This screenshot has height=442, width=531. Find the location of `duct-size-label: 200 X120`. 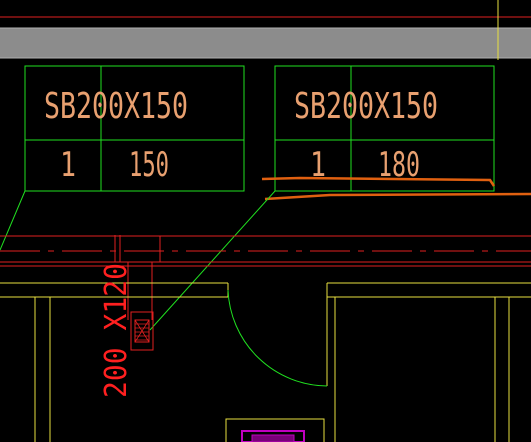

duct-size-label: 200 X120 is located at coordinates (116, 330).